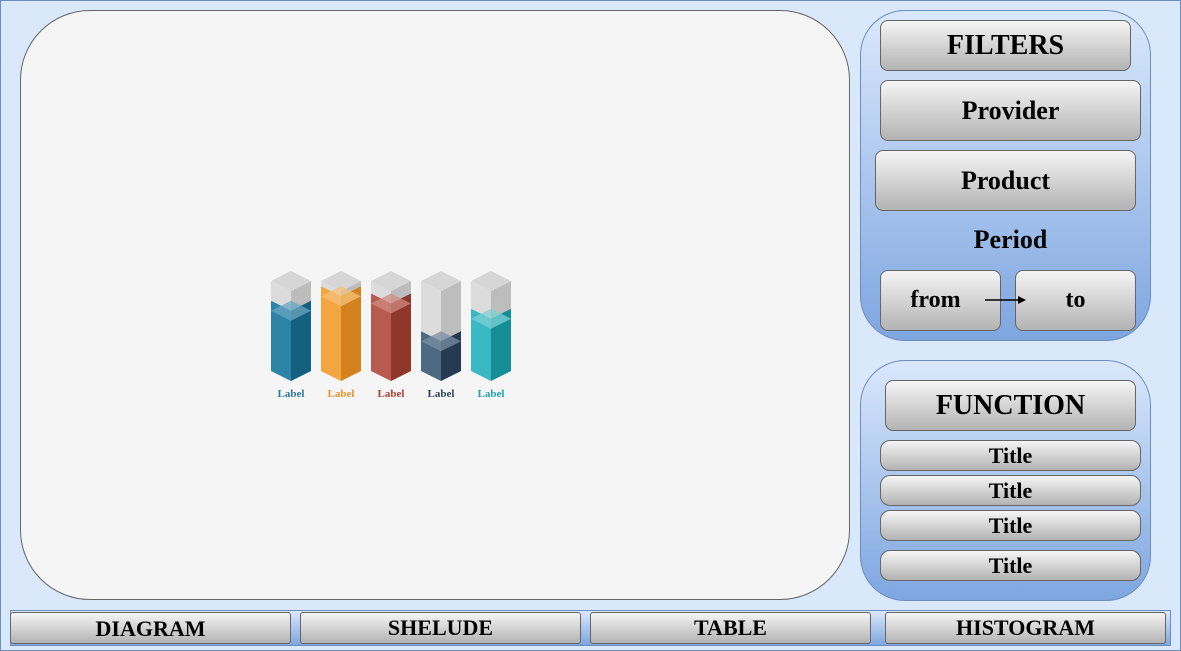  I want to click on tab-diagram: DIAGRAM, so click(150, 628).